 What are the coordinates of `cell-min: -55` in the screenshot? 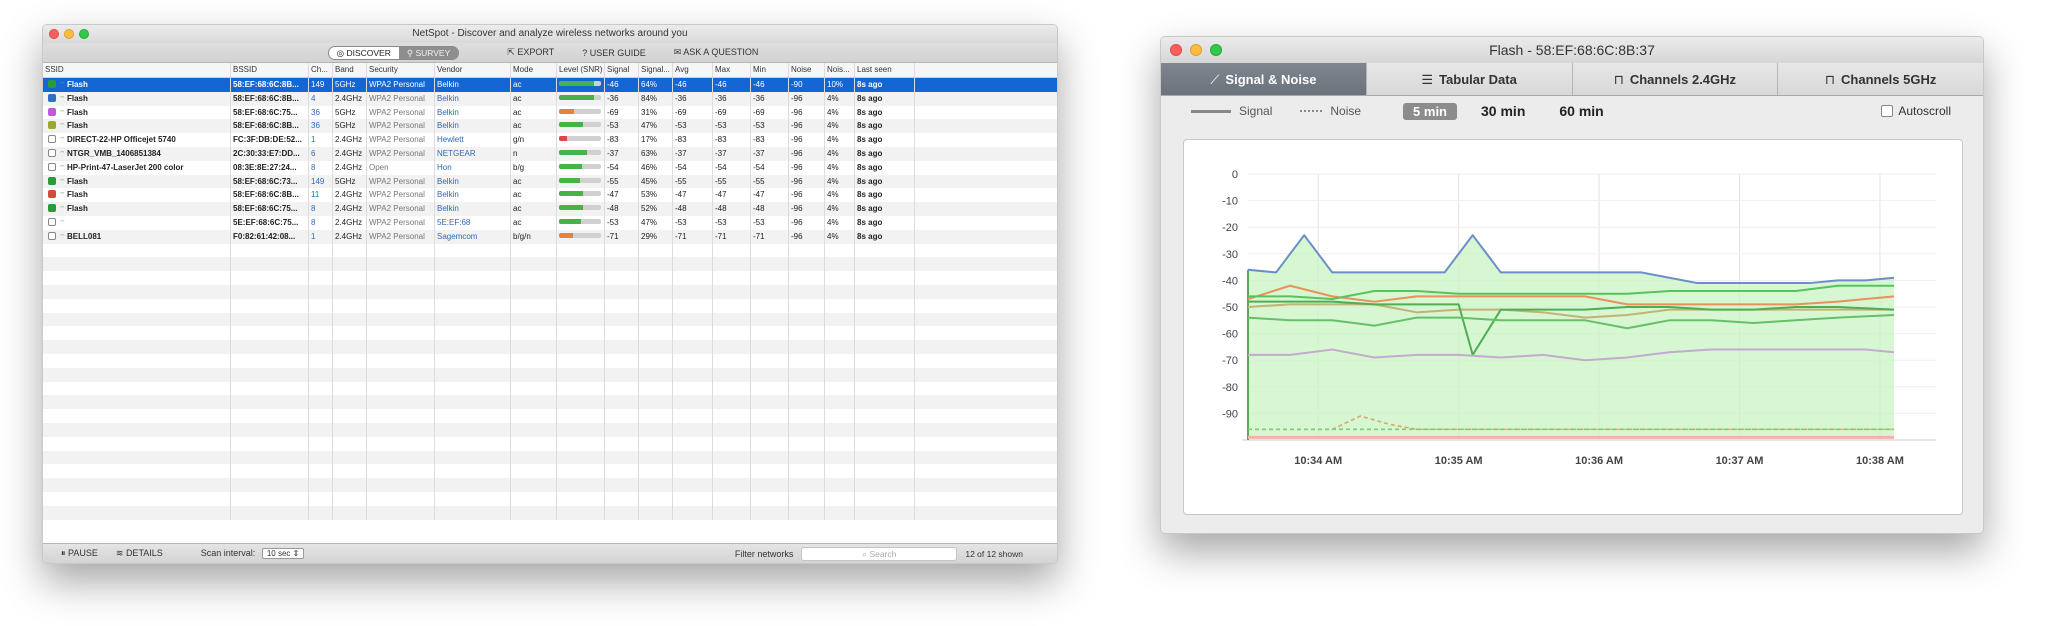 It's located at (770, 181).